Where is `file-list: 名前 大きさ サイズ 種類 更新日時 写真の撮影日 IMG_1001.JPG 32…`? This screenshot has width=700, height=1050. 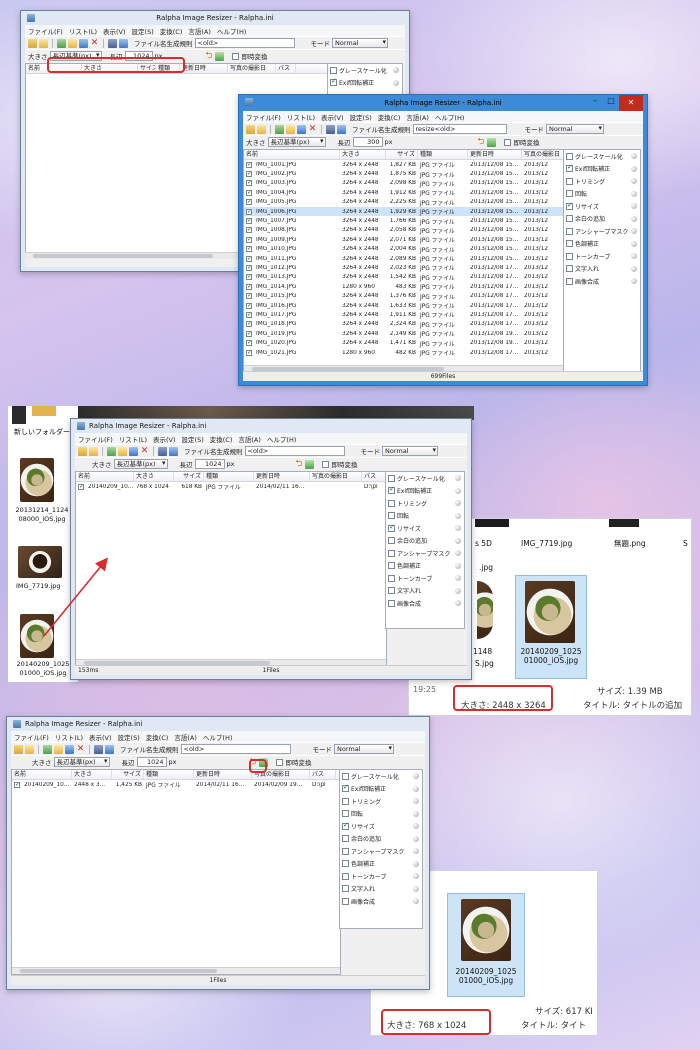
file-list: 名前 大きさ サイズ 種類 更新日時 写真の撮影日 IMG_1001.JPG 32… is located at coordinates (404, 261).